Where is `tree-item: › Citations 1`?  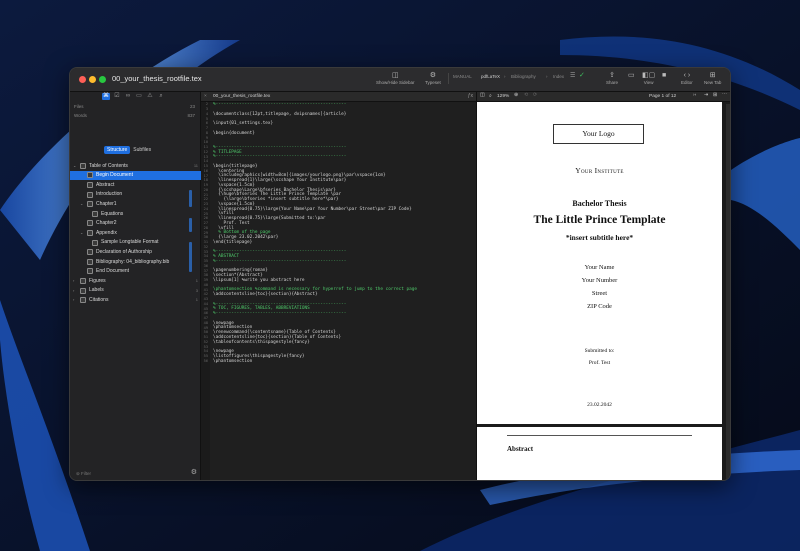
tree-item: › Citations 1 is located at coordinates (135, 300).